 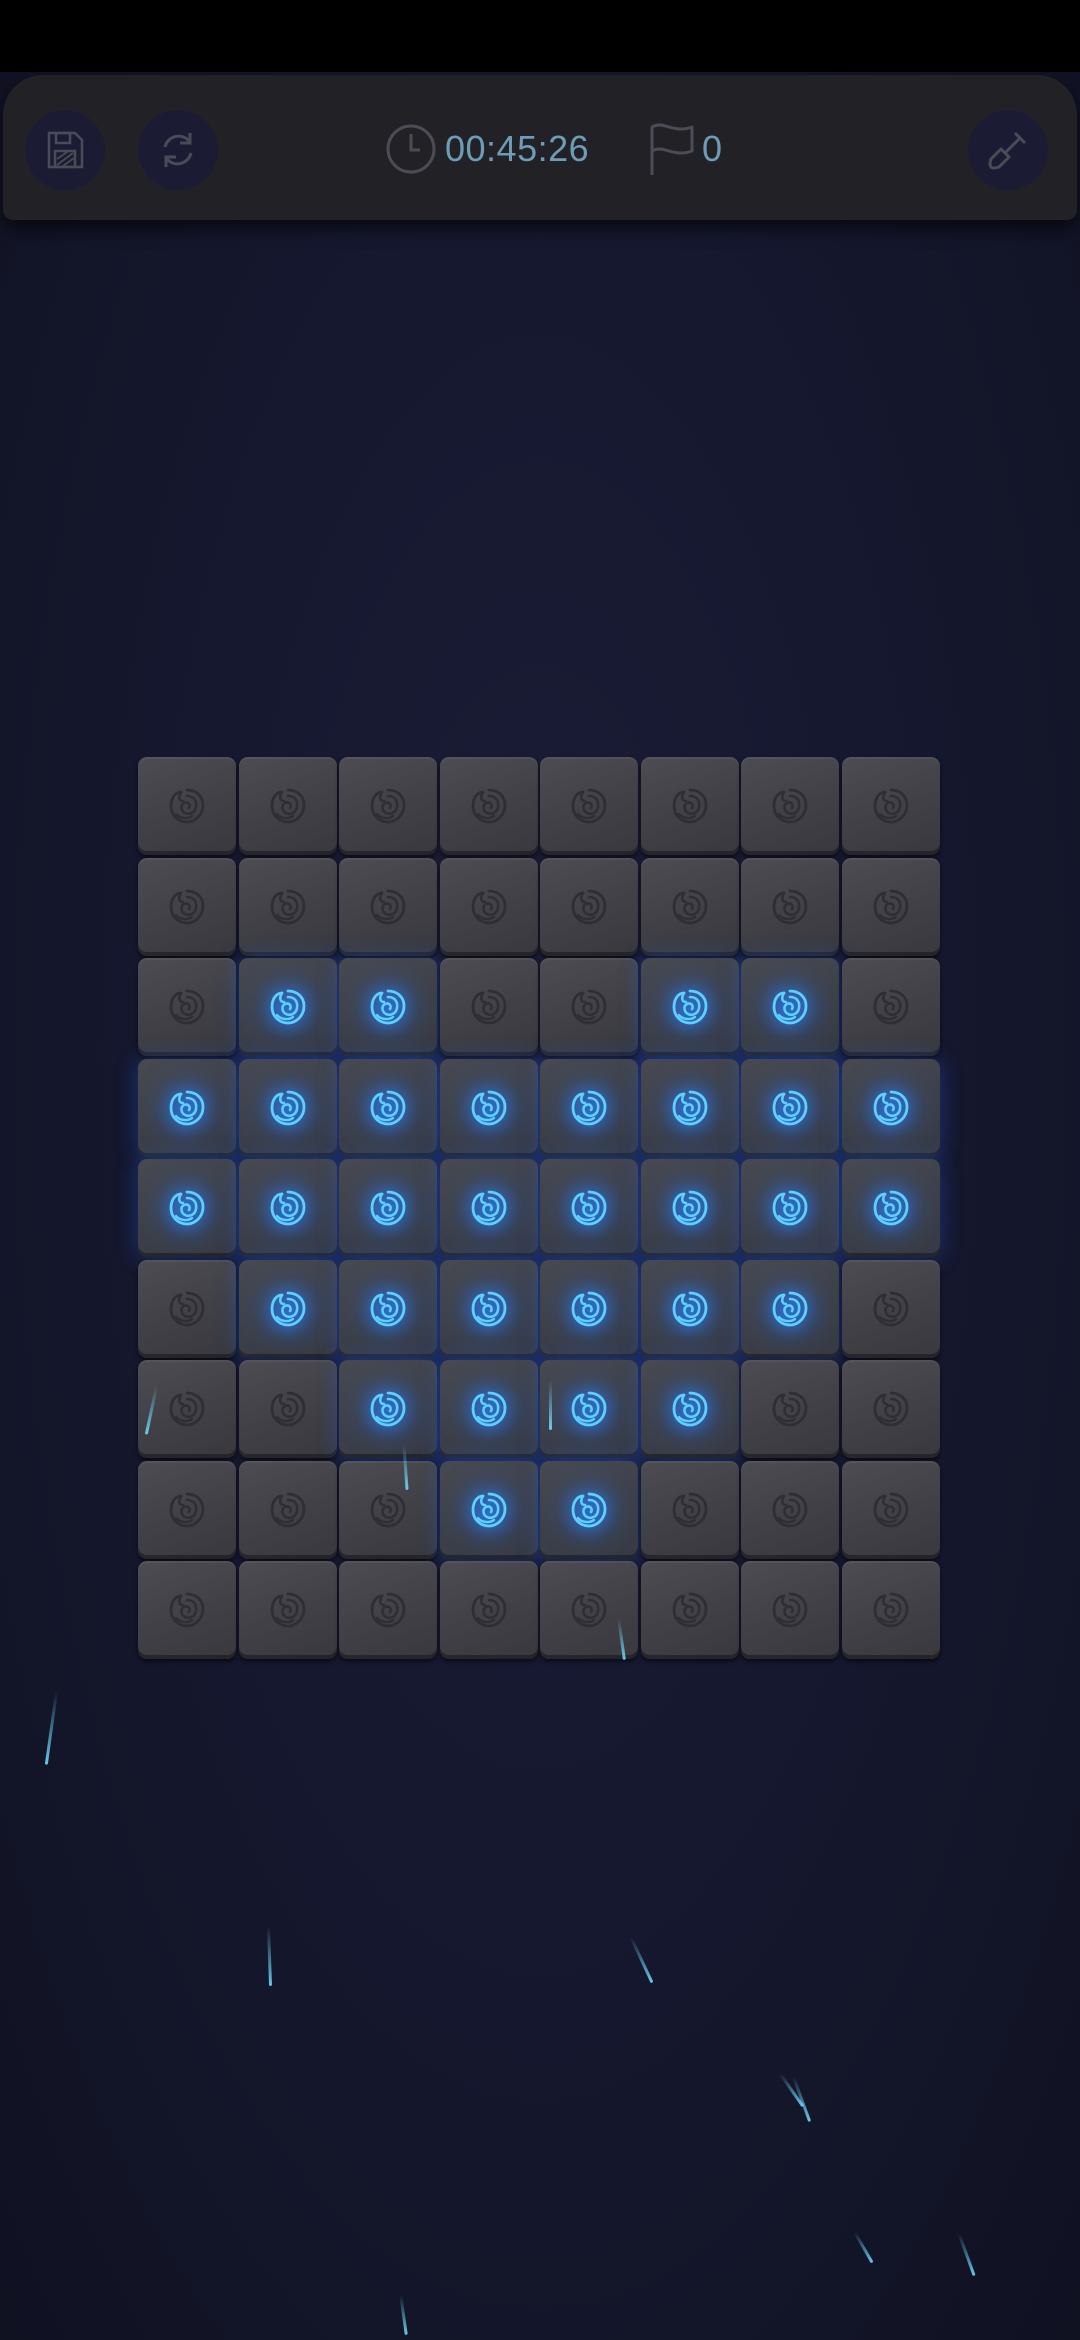 I want to click on status-bar, so click(x=540, y=36).